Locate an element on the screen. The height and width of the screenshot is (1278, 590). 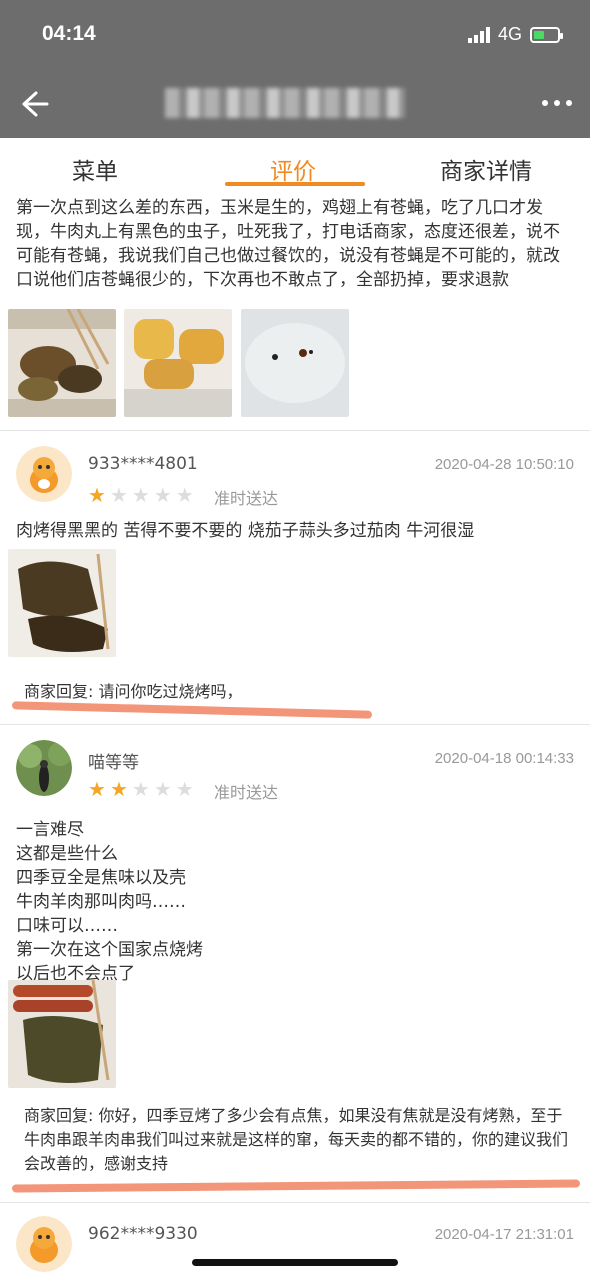
signal-icon is located at coordinates (478, 34).